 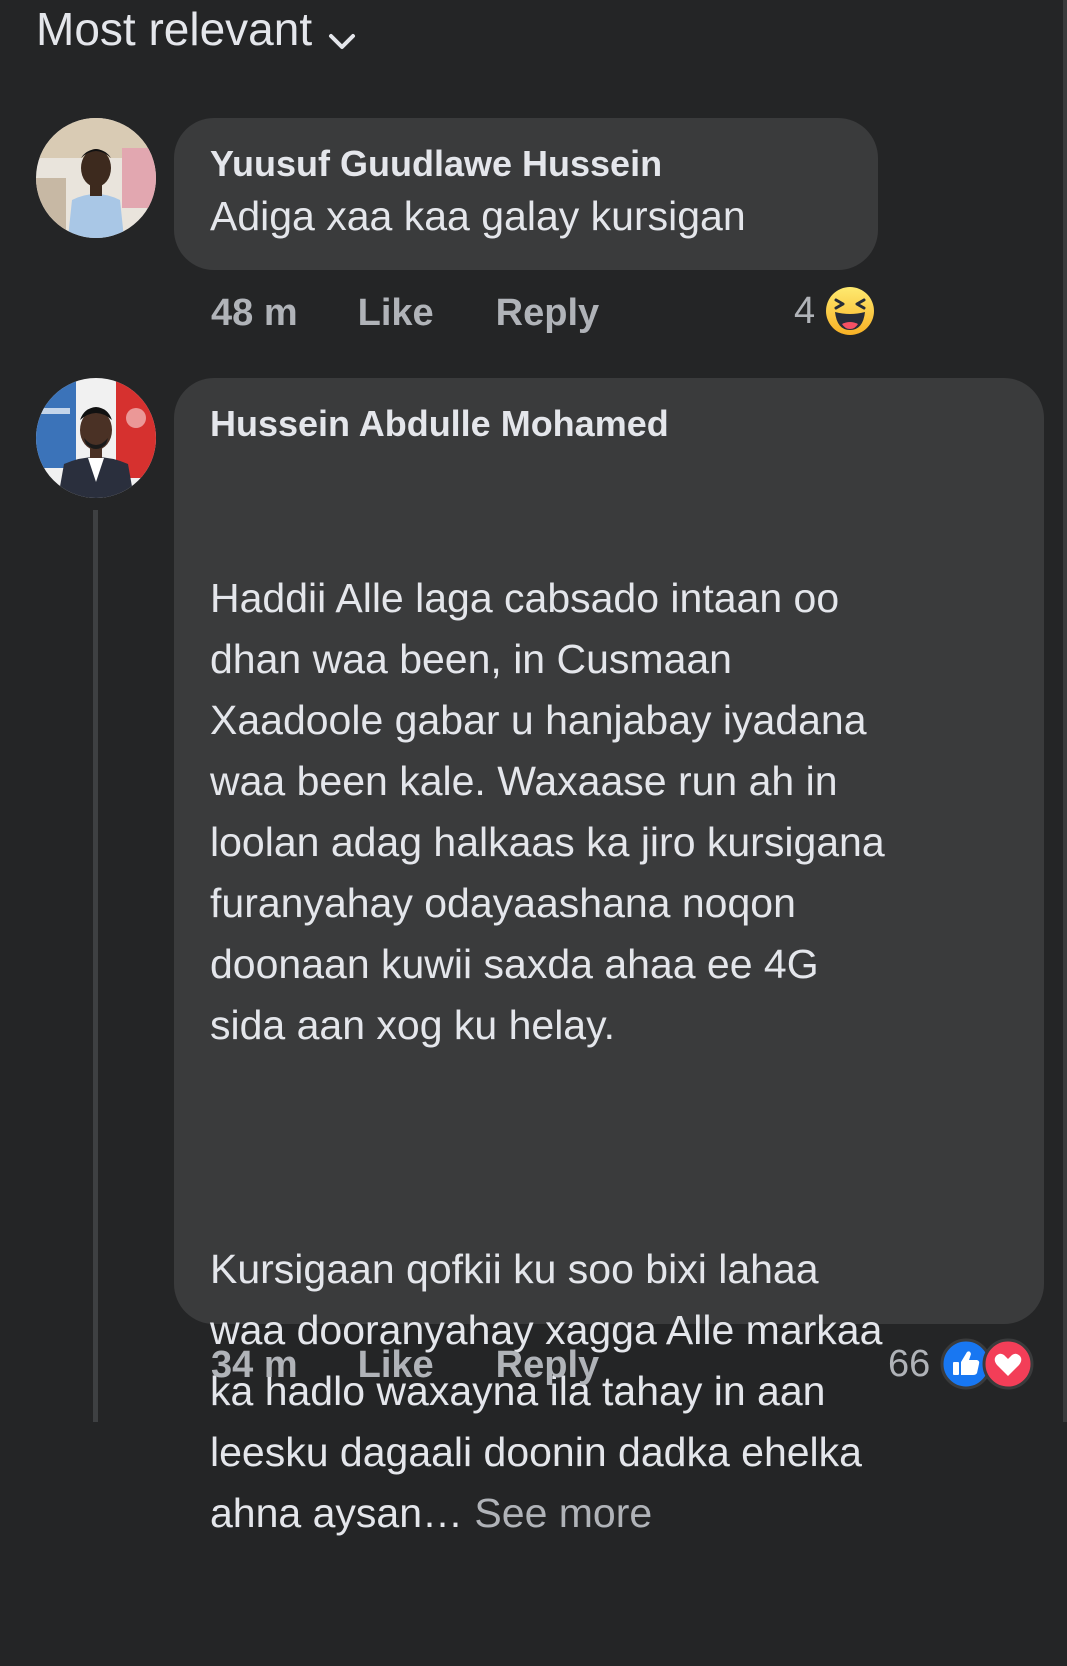 What do you see at coordinates (95, 966) in the screenshot?
I see `reply-thread-line` at bounding box center [95, 966].